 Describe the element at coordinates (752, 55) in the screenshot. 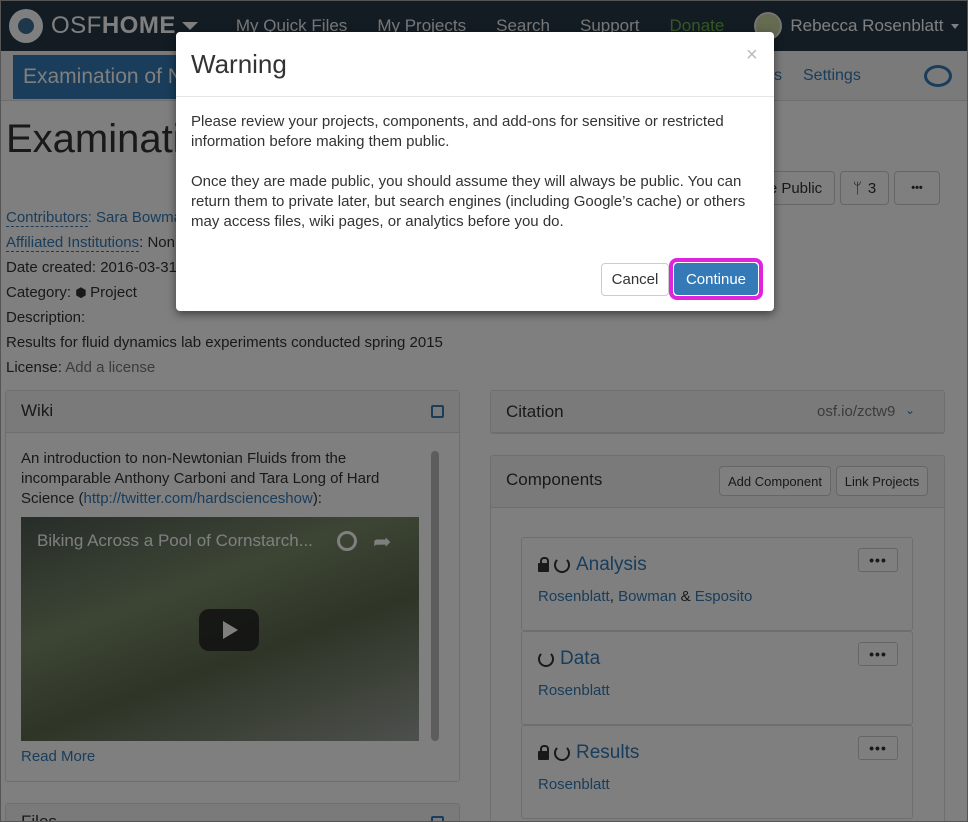

I see `close-icon: ×` at that location.